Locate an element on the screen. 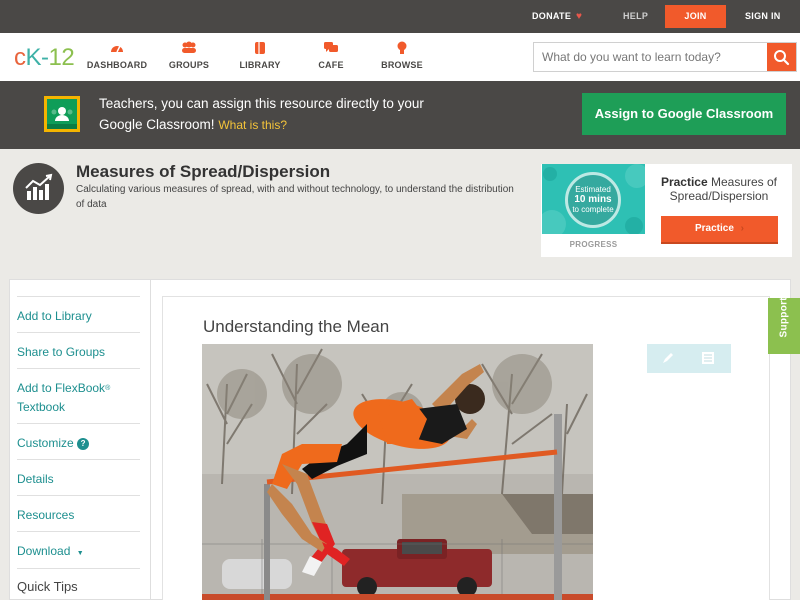 This screenshot has height=600, width=800. add-to-library-label: Add to Library is located at coordinates (54, 316).